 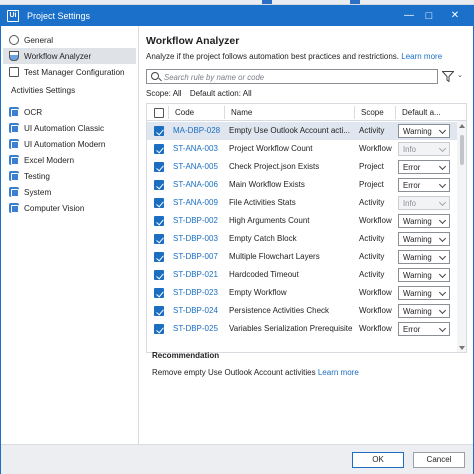 I want to click on default-action-value: Info, so click(x=410, y=203).